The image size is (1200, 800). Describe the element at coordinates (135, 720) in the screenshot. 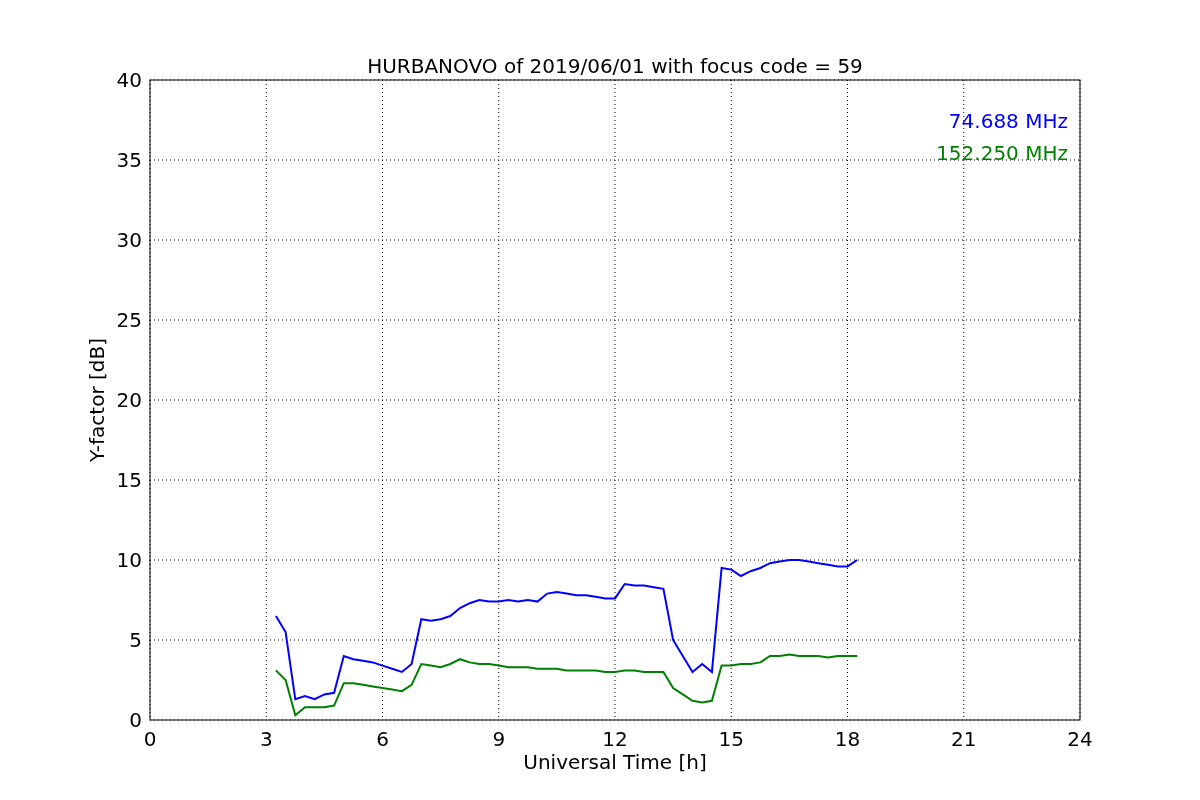

I see `y-tick-label: 0` at that location.